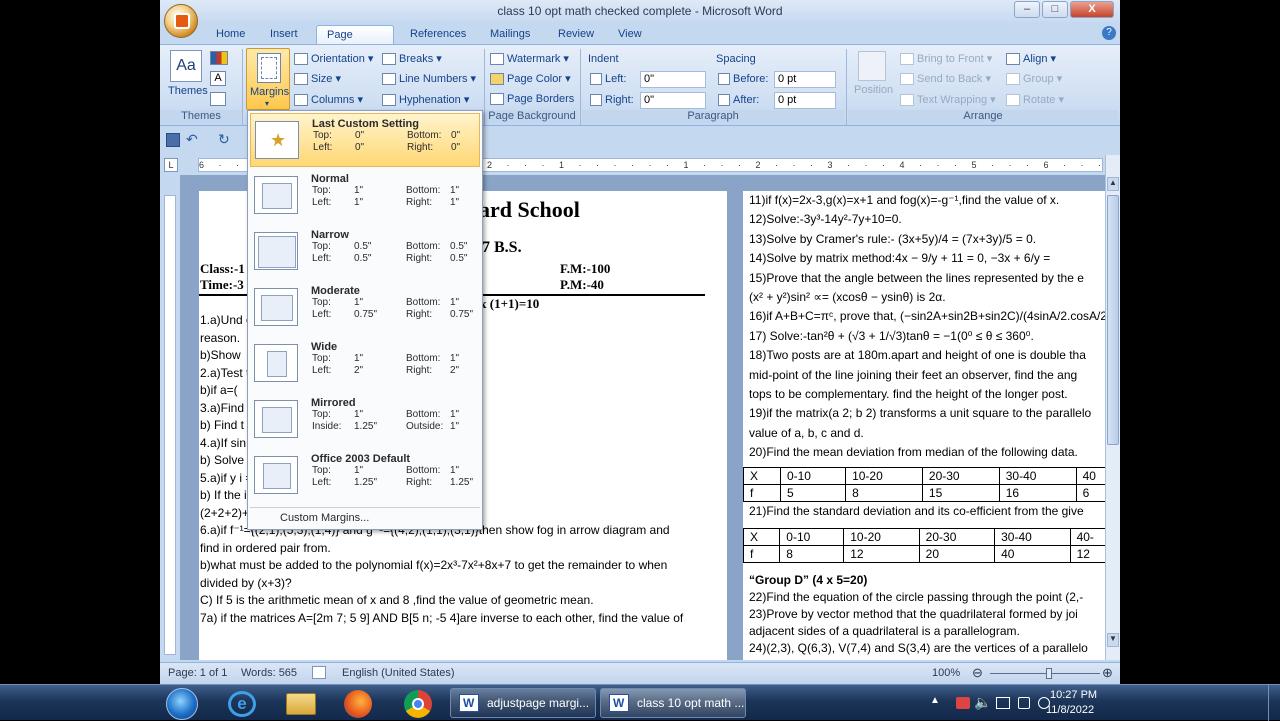  I want to click on network-icon, so click(1003, 703).